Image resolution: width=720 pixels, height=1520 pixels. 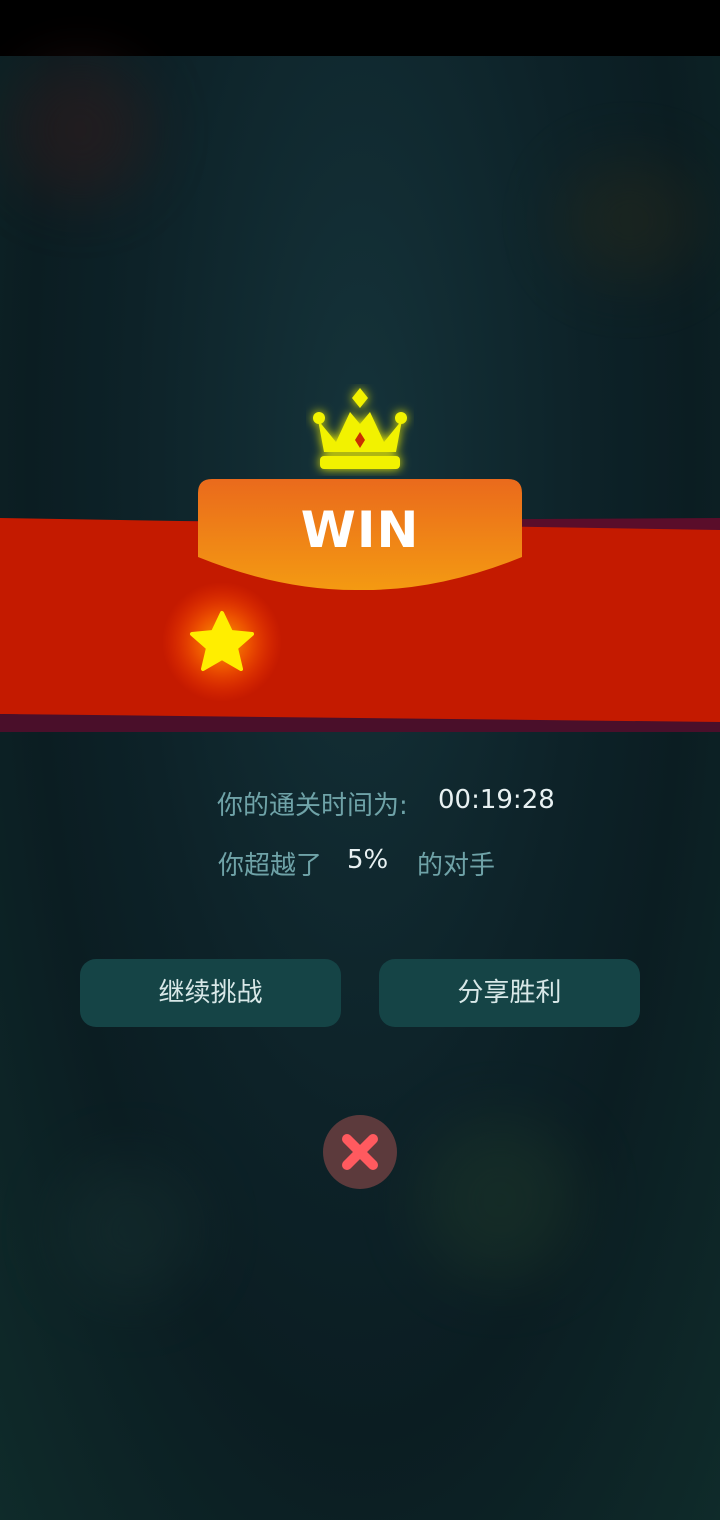 I want to click on result-title: WIN, so click(x=360, y=530).